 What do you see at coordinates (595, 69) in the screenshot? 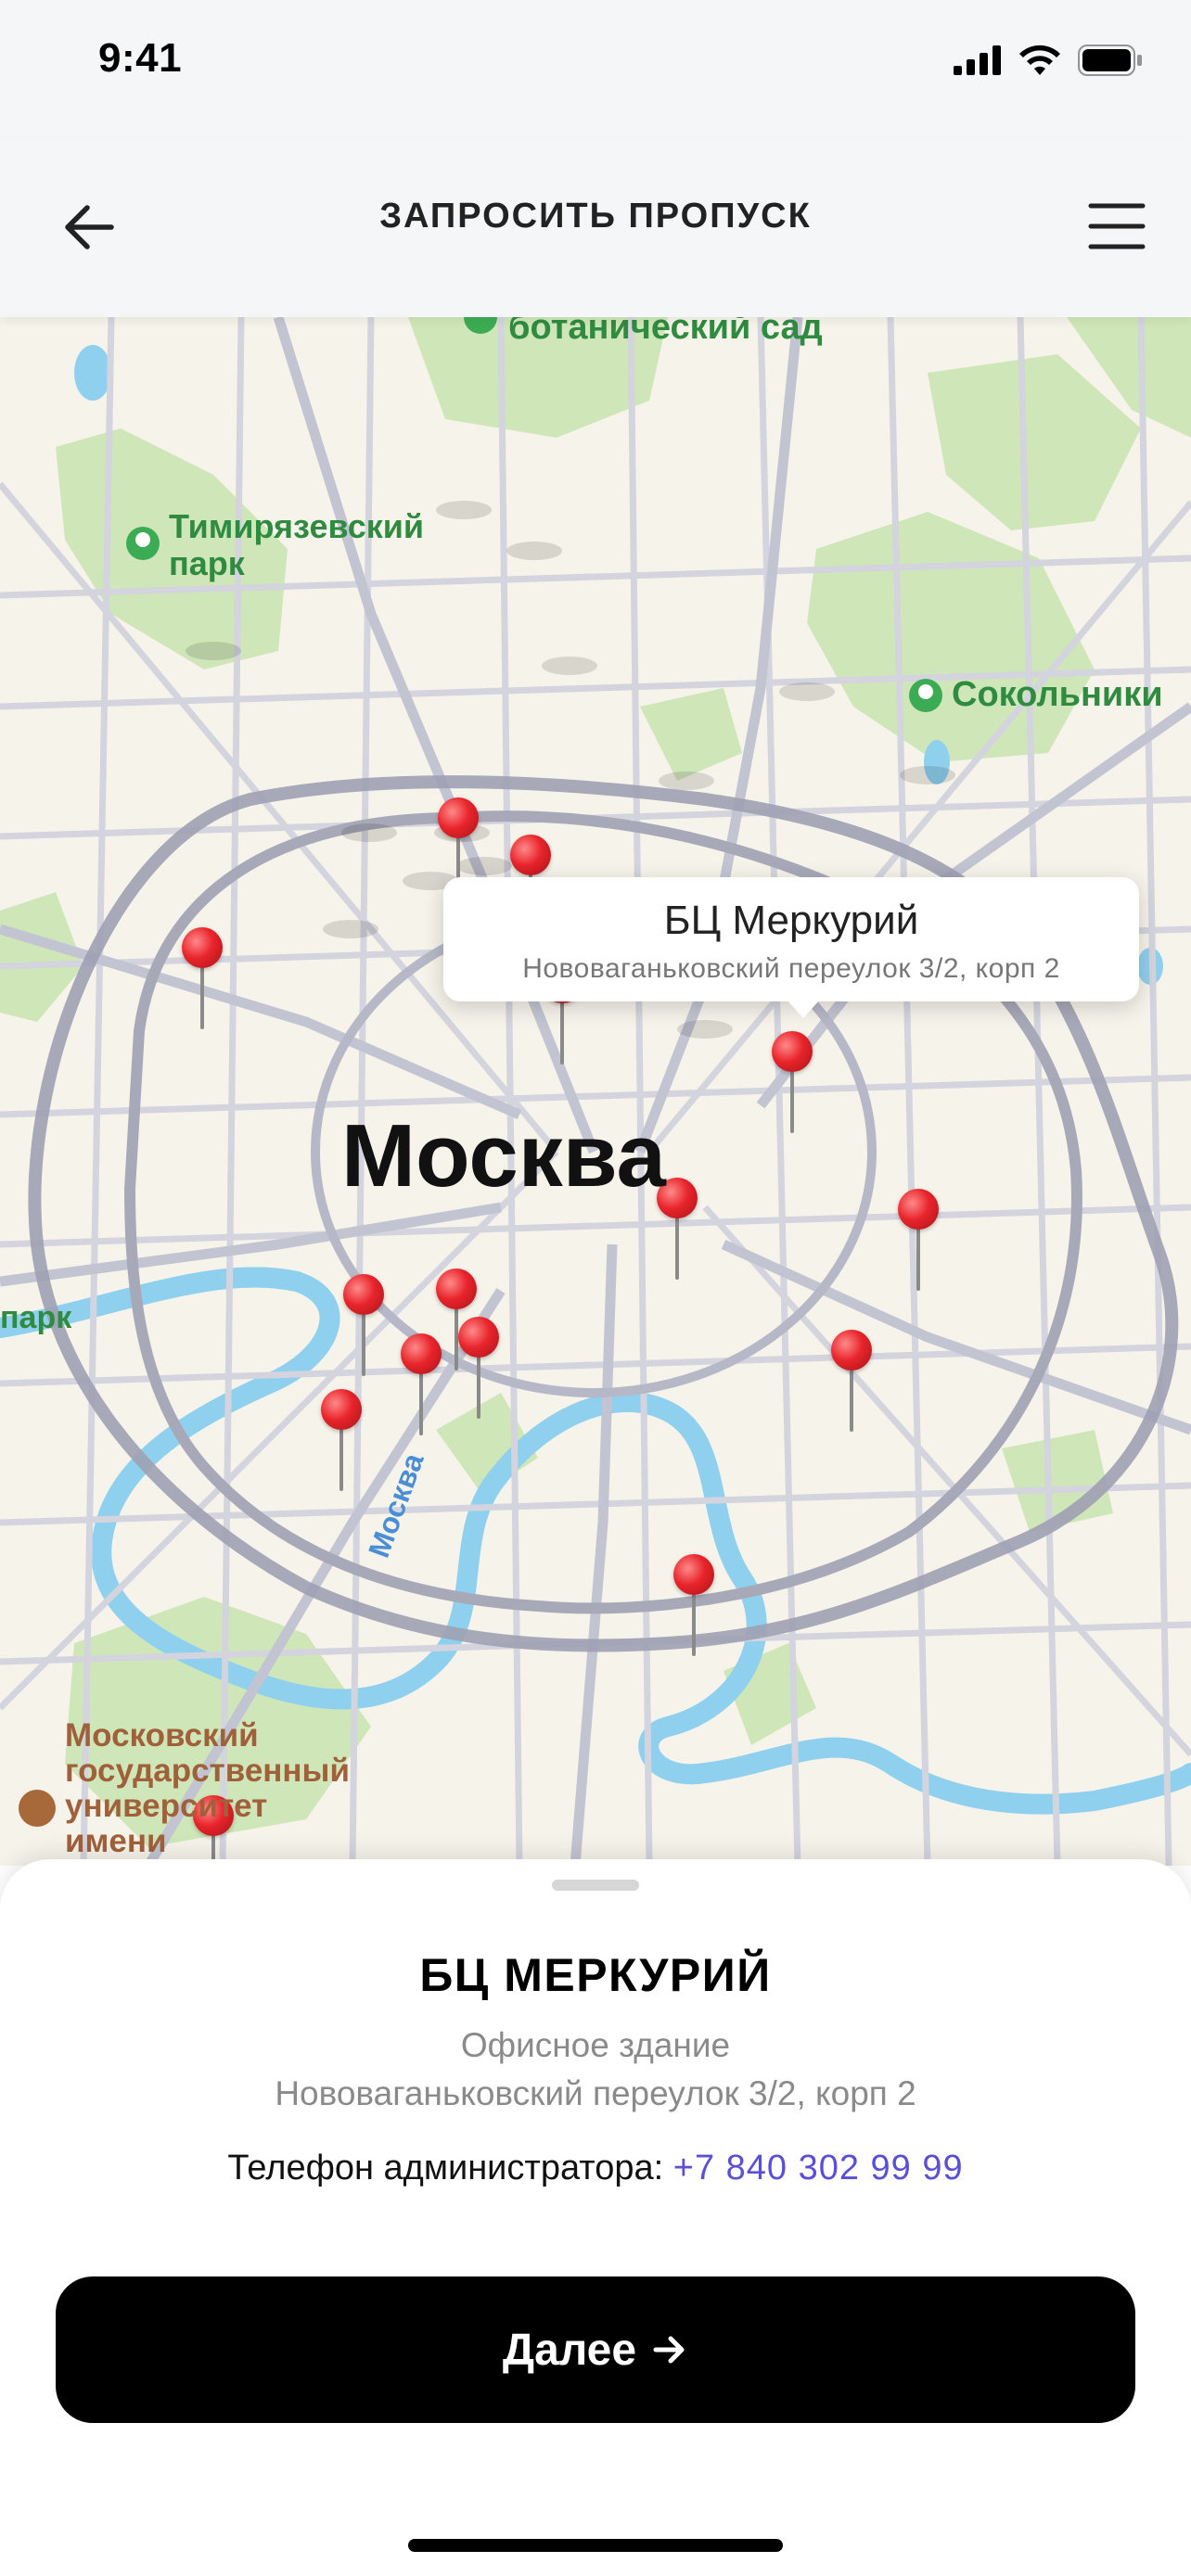
I see `status-bar: 9:41` at bounding box center [595, 69].